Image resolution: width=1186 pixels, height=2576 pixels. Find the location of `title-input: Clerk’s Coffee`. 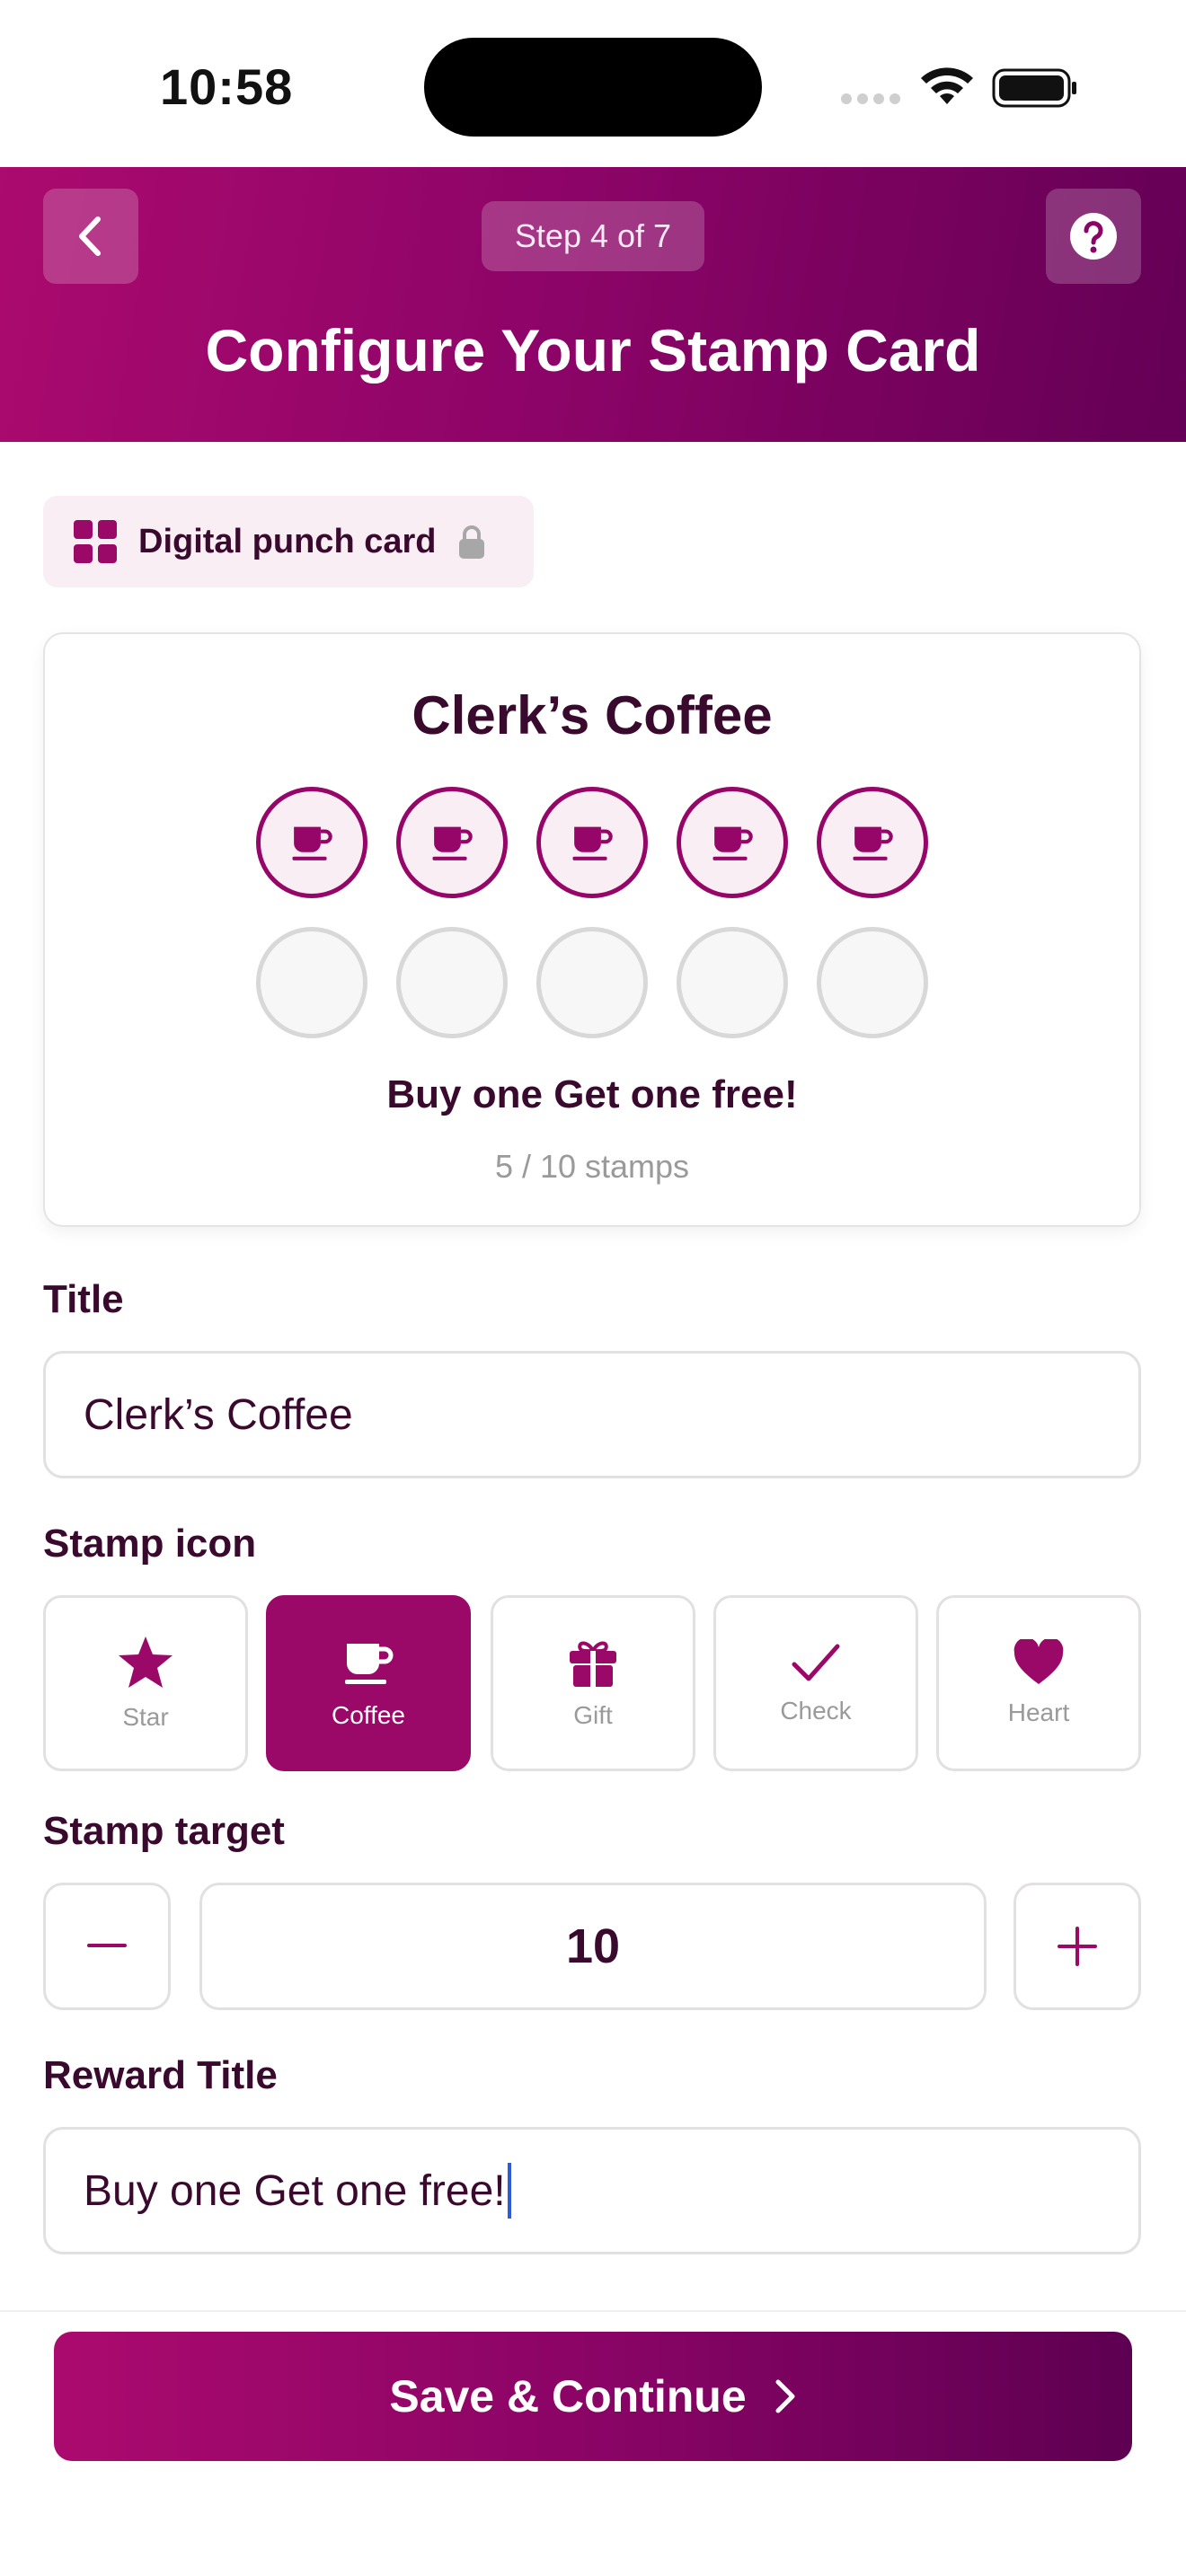

title-input: Clerk’s Coffee is located at coordinates (592, 1414).